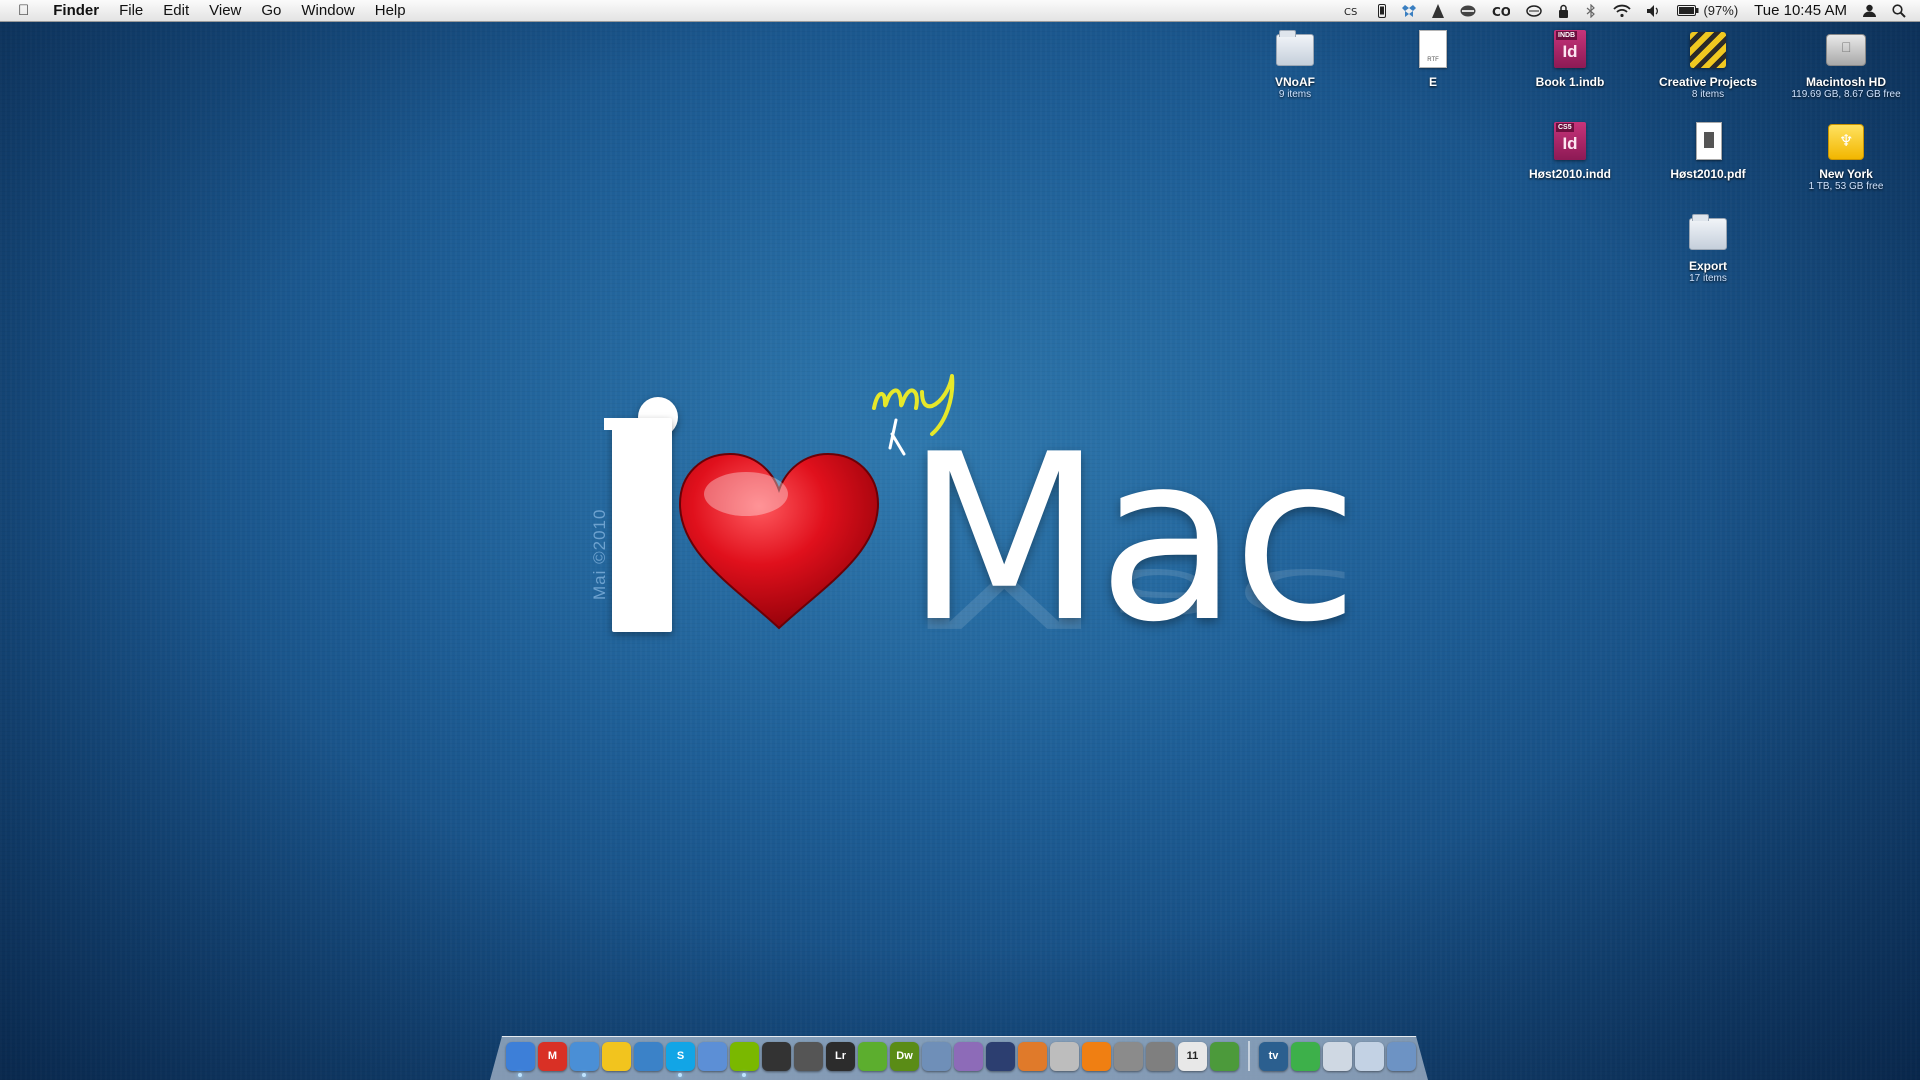  What do you see at coordinates (1800, 10) in the screenshot?
I see `menu-clock: Tue 10:45 AM` at bounding box center [1800, 10].